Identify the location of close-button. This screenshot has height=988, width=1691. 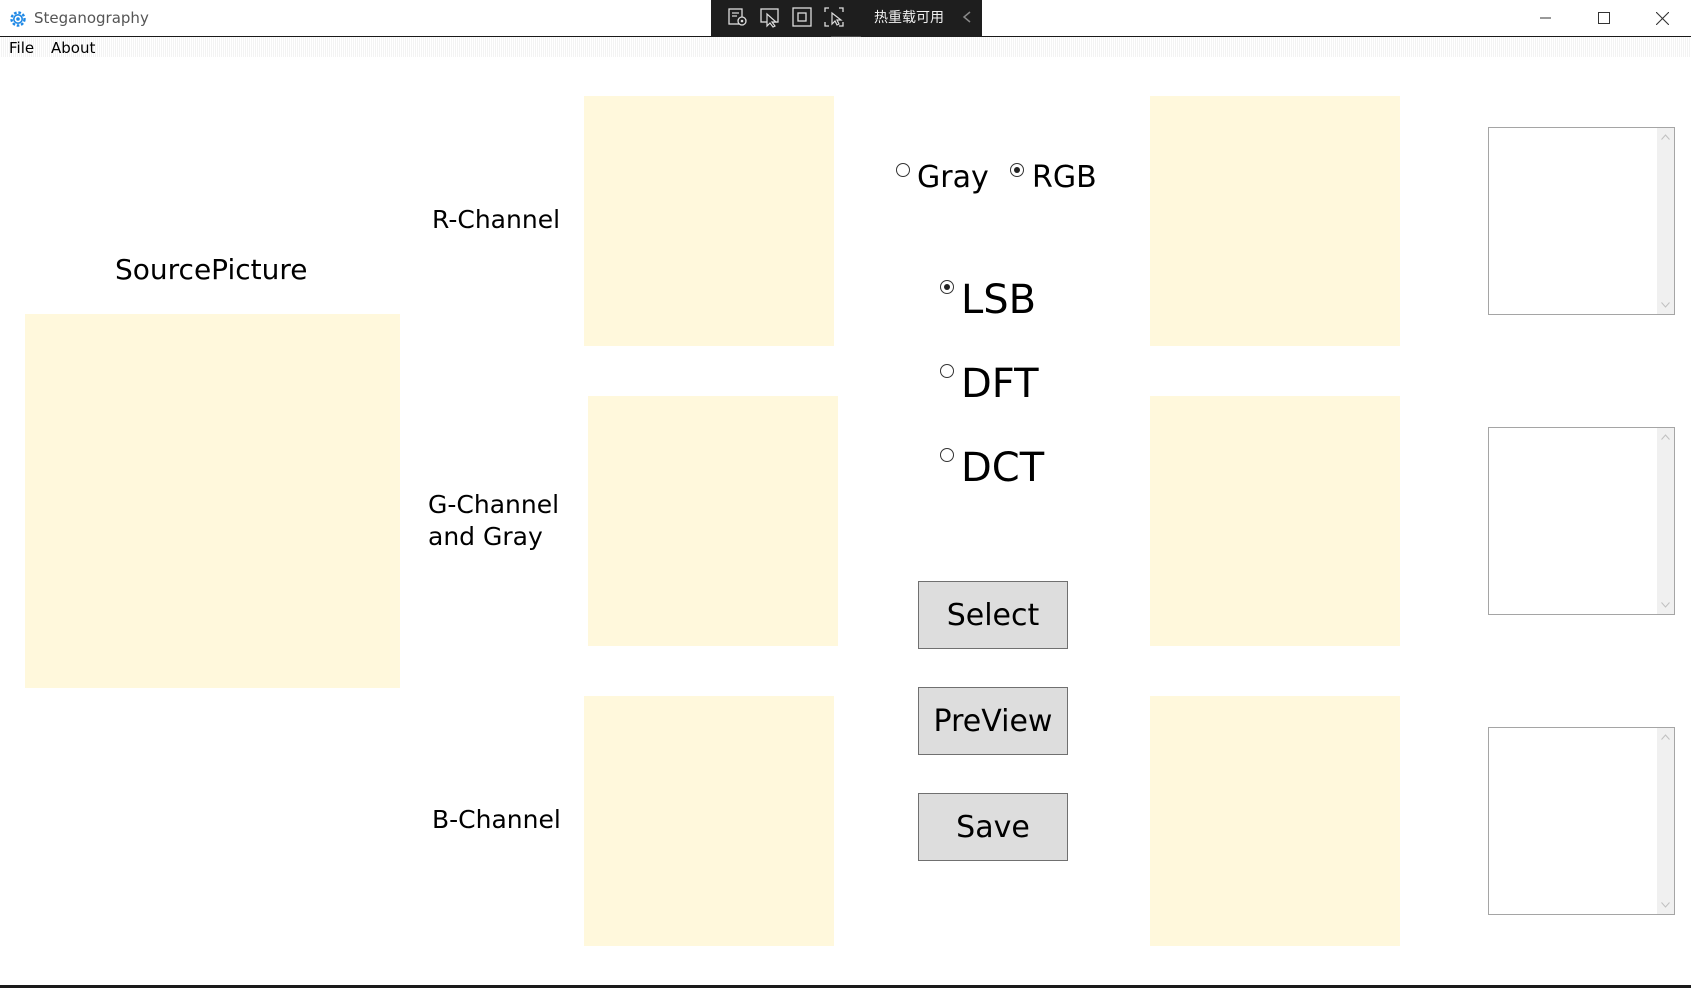
(1662, 18).